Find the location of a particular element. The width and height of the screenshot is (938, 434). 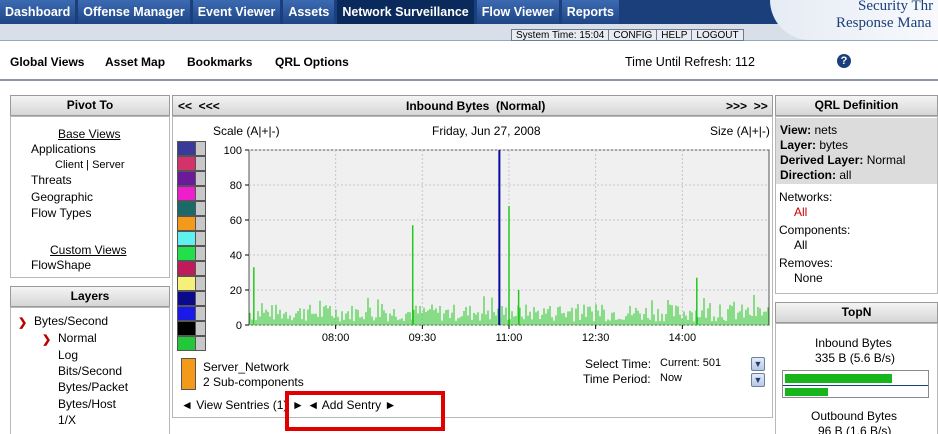

time-period-dropdown-icon: ▼ is located at coordinates (758, 380).